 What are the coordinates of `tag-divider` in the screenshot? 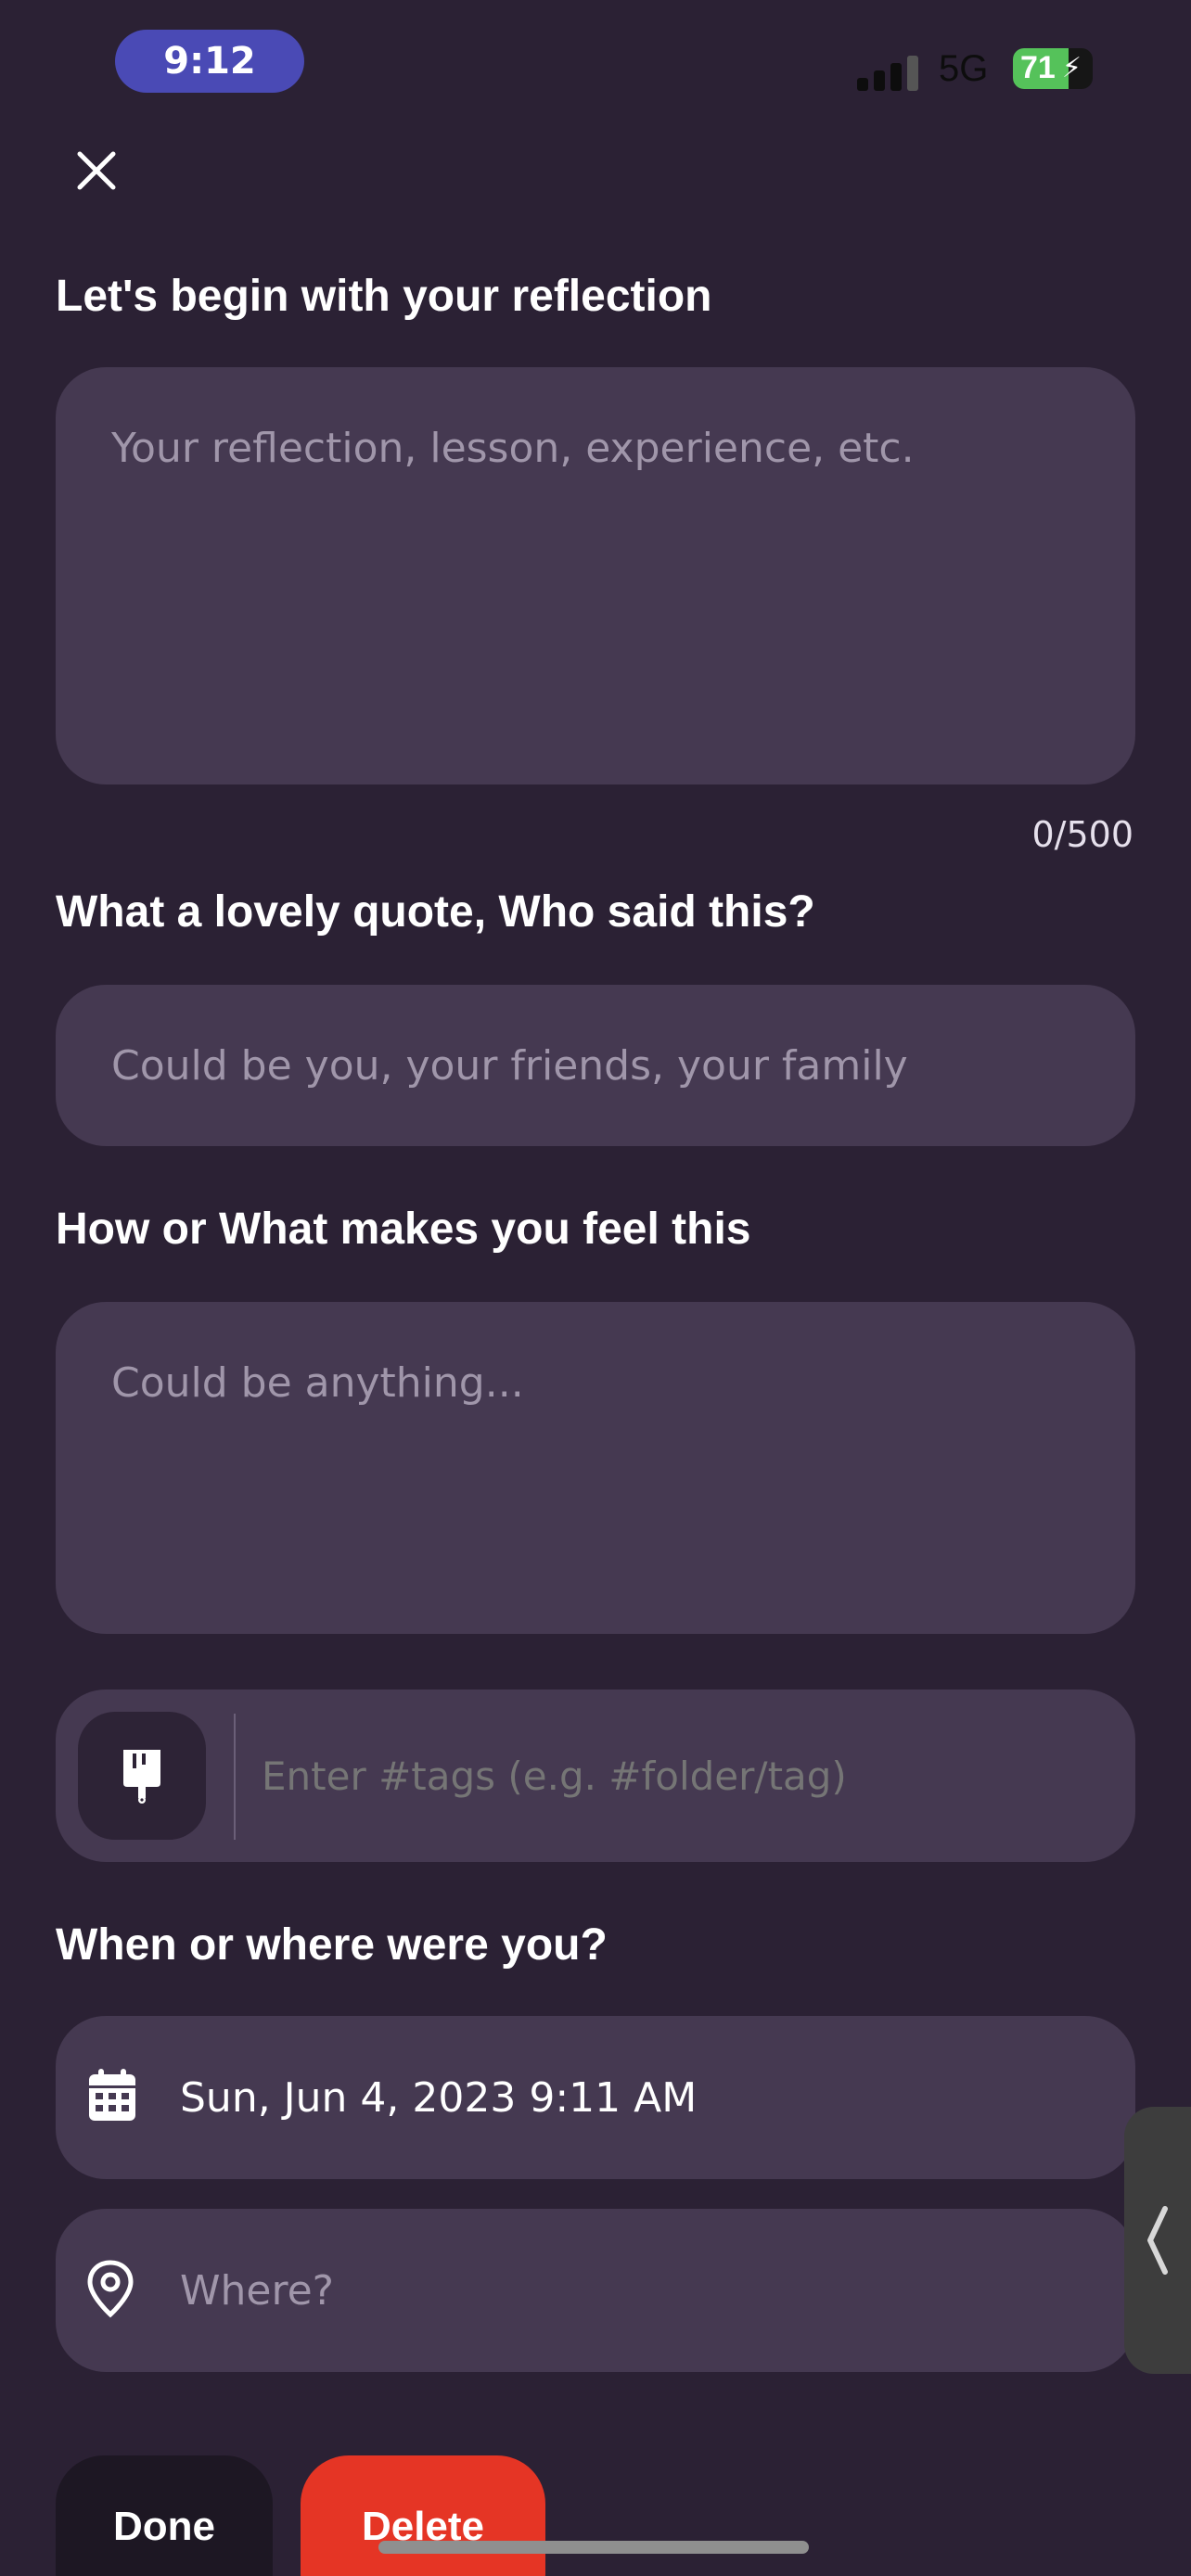 It's located at (235, 1777).